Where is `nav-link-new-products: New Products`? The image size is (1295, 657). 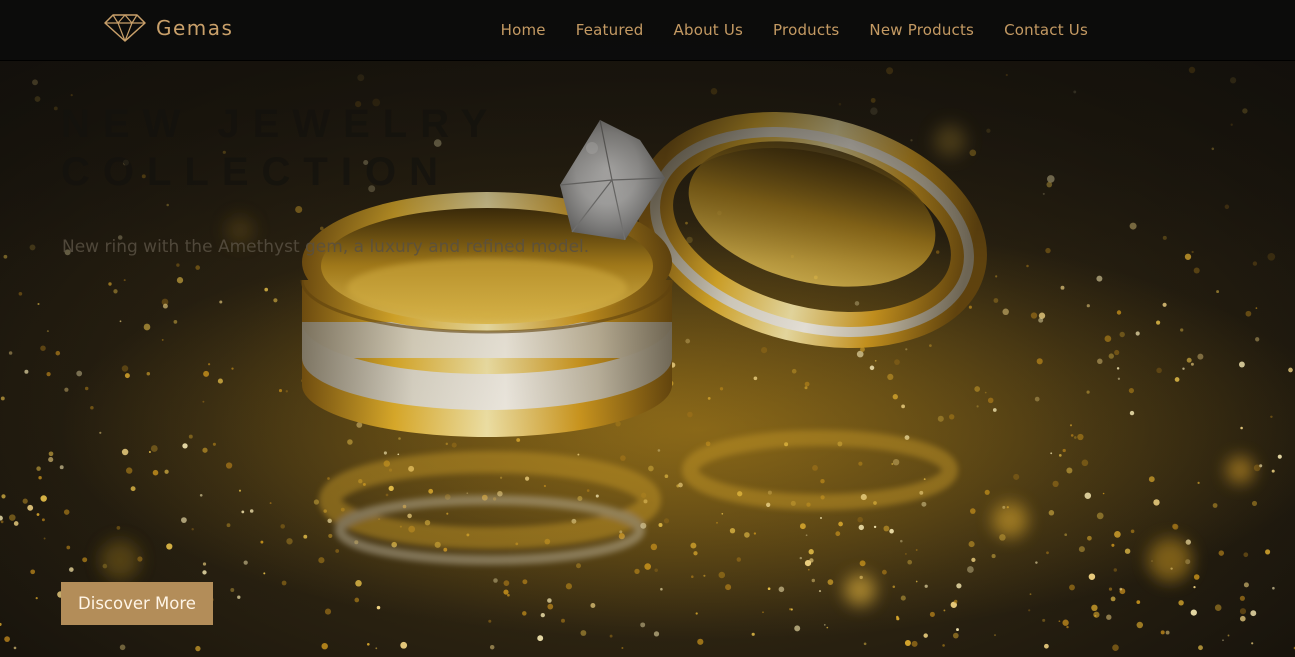
nav-link-new-products: New Products is located at coordinates (921, 30).